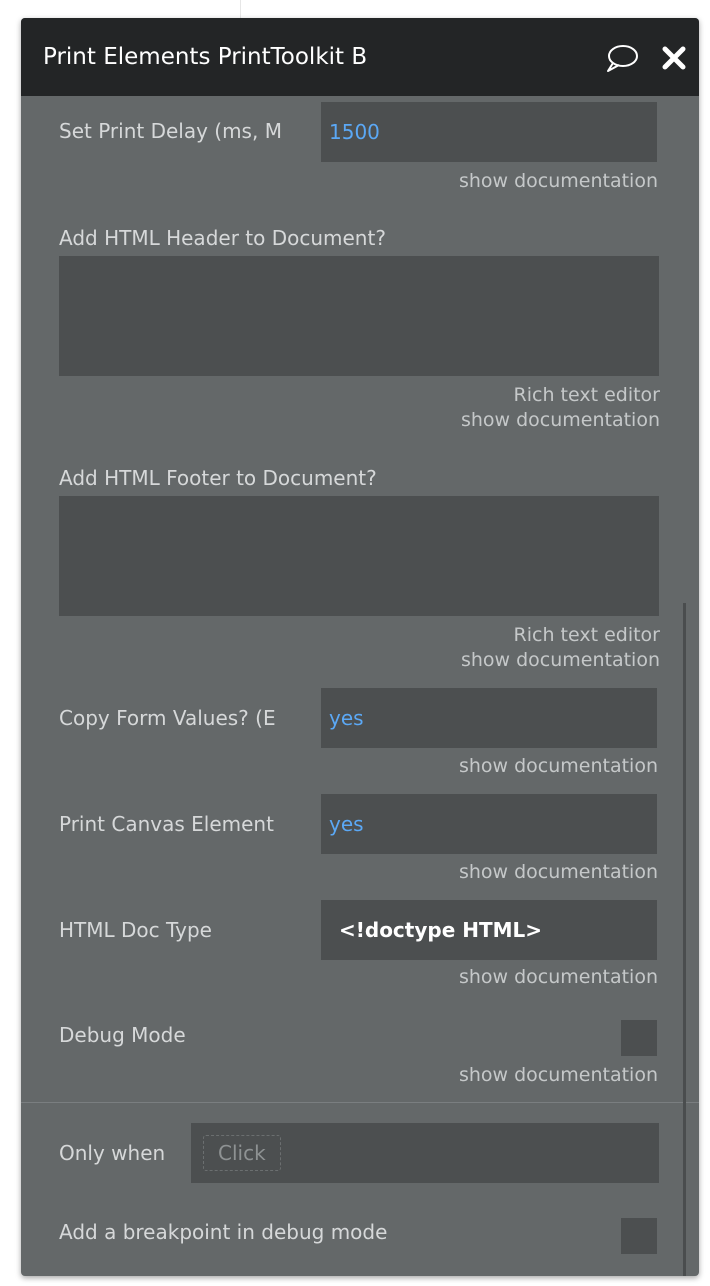  What do you see at coordinates (558, 872) in the screenshot?
I see `print-canvas-show-documentation: show documentation` at bounding box center [558, 872].